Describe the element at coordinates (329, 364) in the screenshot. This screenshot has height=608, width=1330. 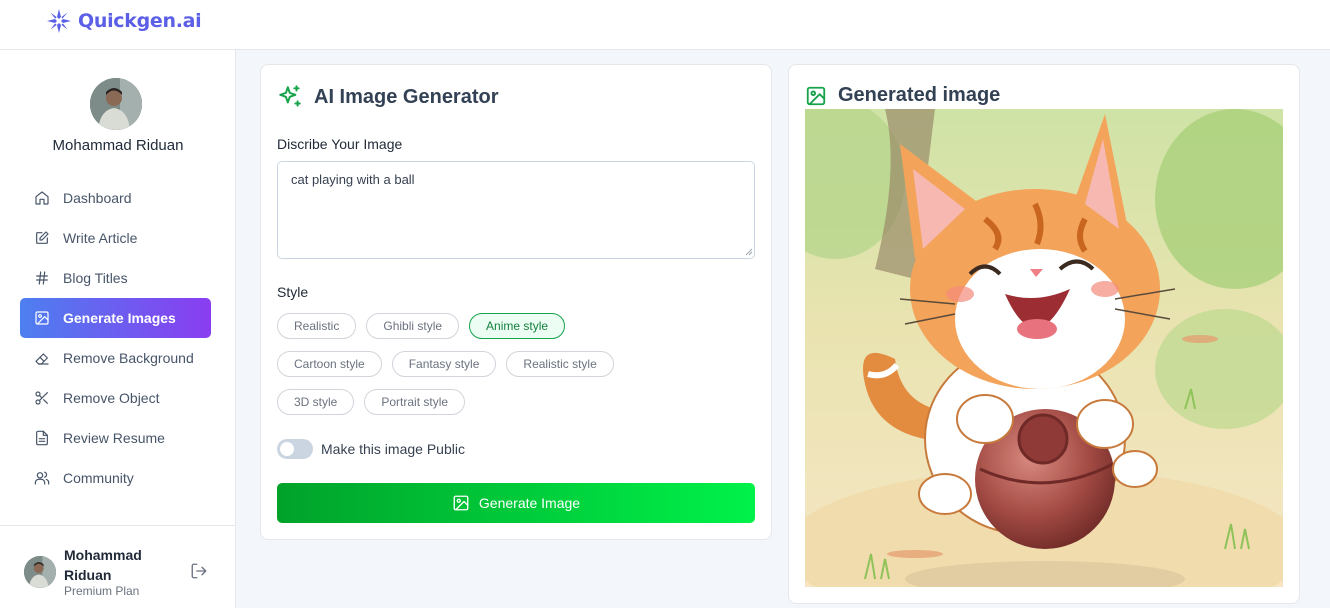
I see `style-chip-cartoon: Cartoon style` at that location.